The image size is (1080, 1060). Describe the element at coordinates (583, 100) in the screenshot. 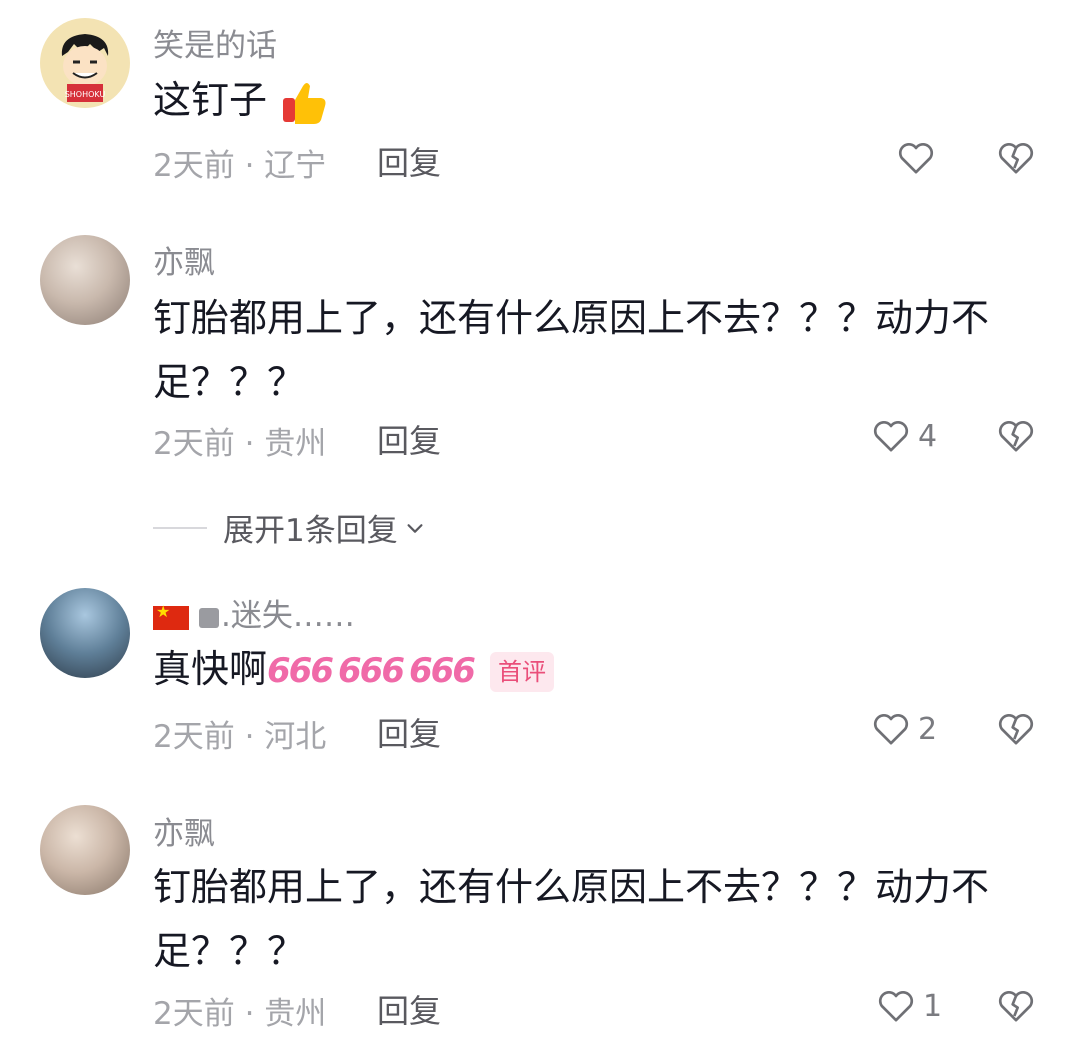

I see `comment-text: 这钉子` at that location.